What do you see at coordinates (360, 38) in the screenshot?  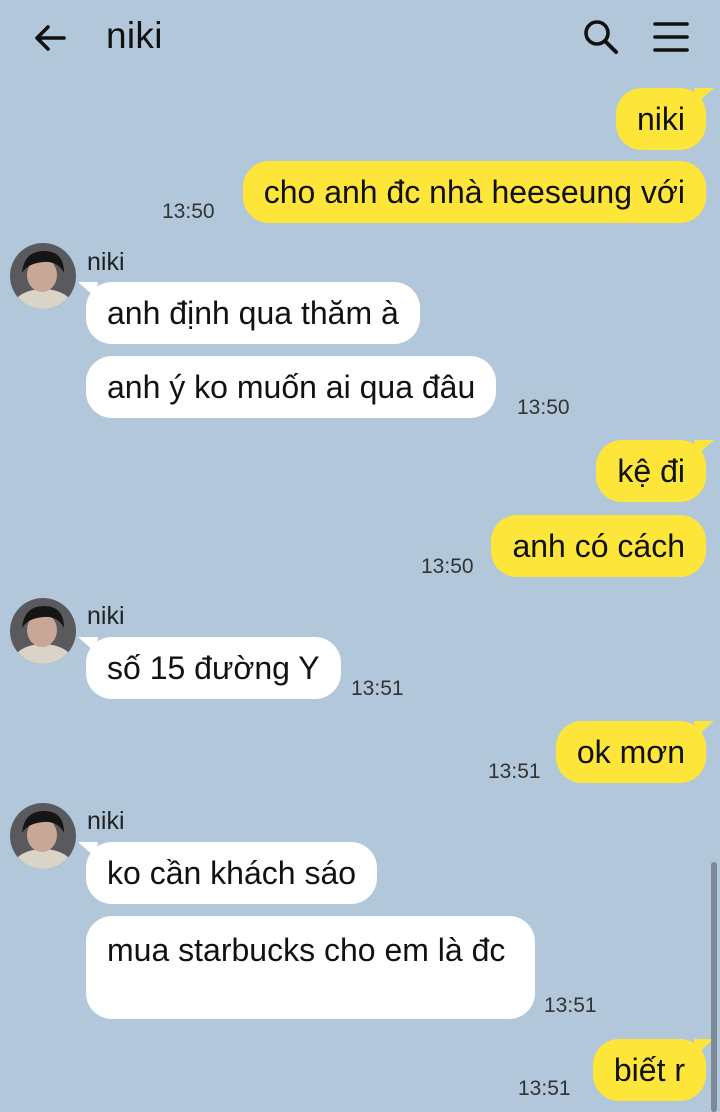 I see `chat-header: niki` at bounding box center [360, 38].